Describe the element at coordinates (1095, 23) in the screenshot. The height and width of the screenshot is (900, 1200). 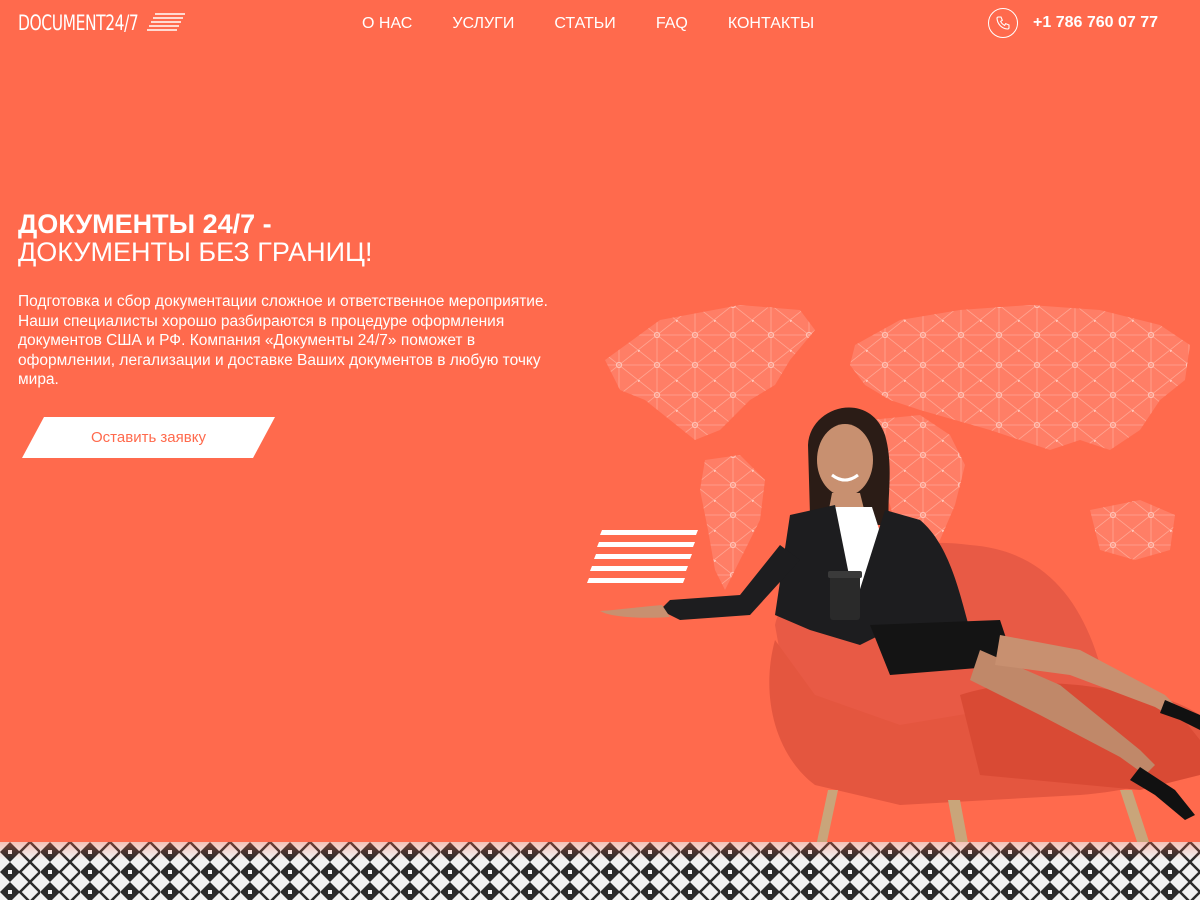
I see `phone-number: +1 786 760 07 77` at that location.